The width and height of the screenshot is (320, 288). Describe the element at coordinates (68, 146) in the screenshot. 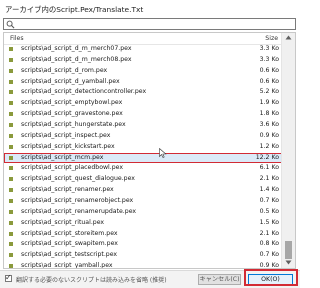

I see `file-name: scripts\ad_script_kickstart.pex` at that location.